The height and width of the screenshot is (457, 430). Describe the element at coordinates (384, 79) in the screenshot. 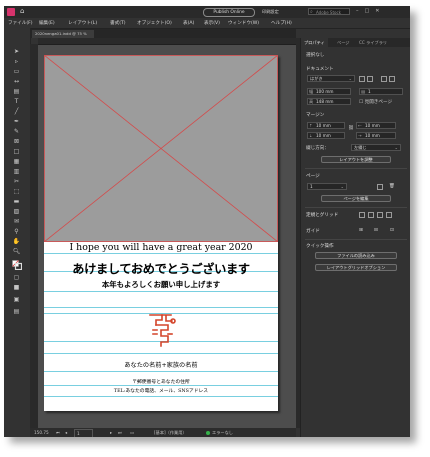

I see `binding-left-icon` at that location.